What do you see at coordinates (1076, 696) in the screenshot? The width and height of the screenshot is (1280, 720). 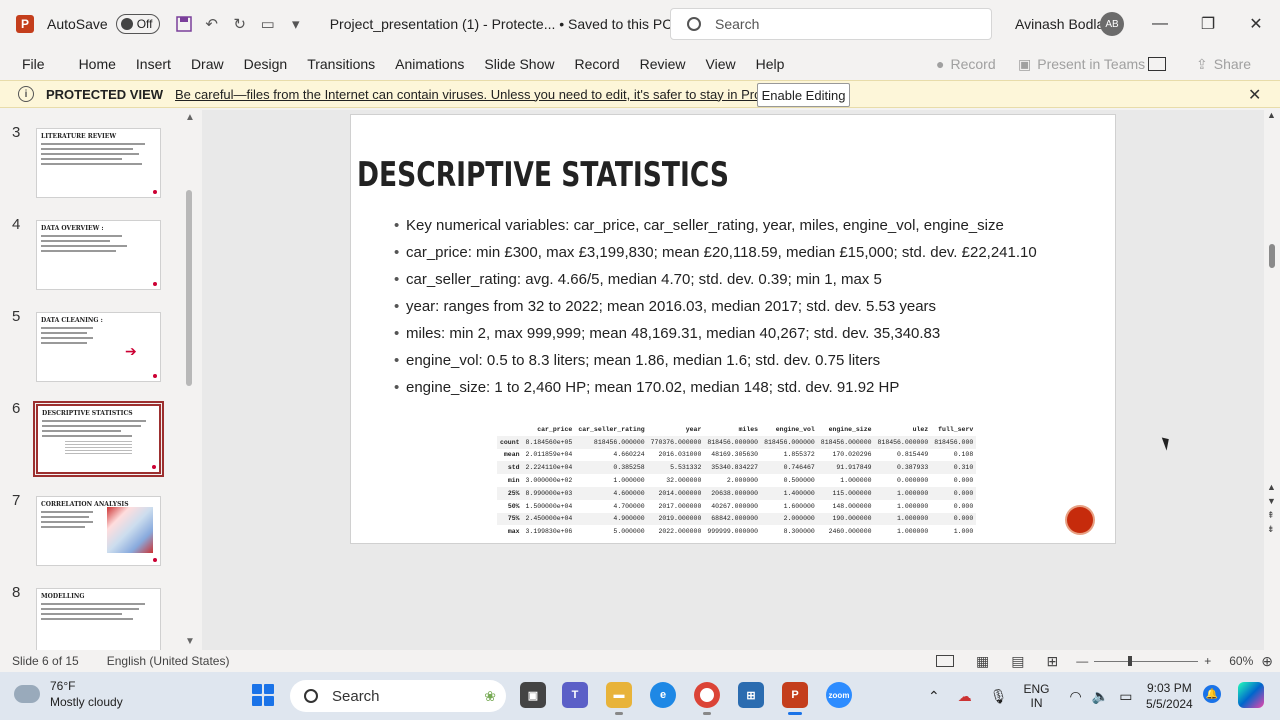 I see `wifi-icon: ◠` at bounding box center [1076, 696].